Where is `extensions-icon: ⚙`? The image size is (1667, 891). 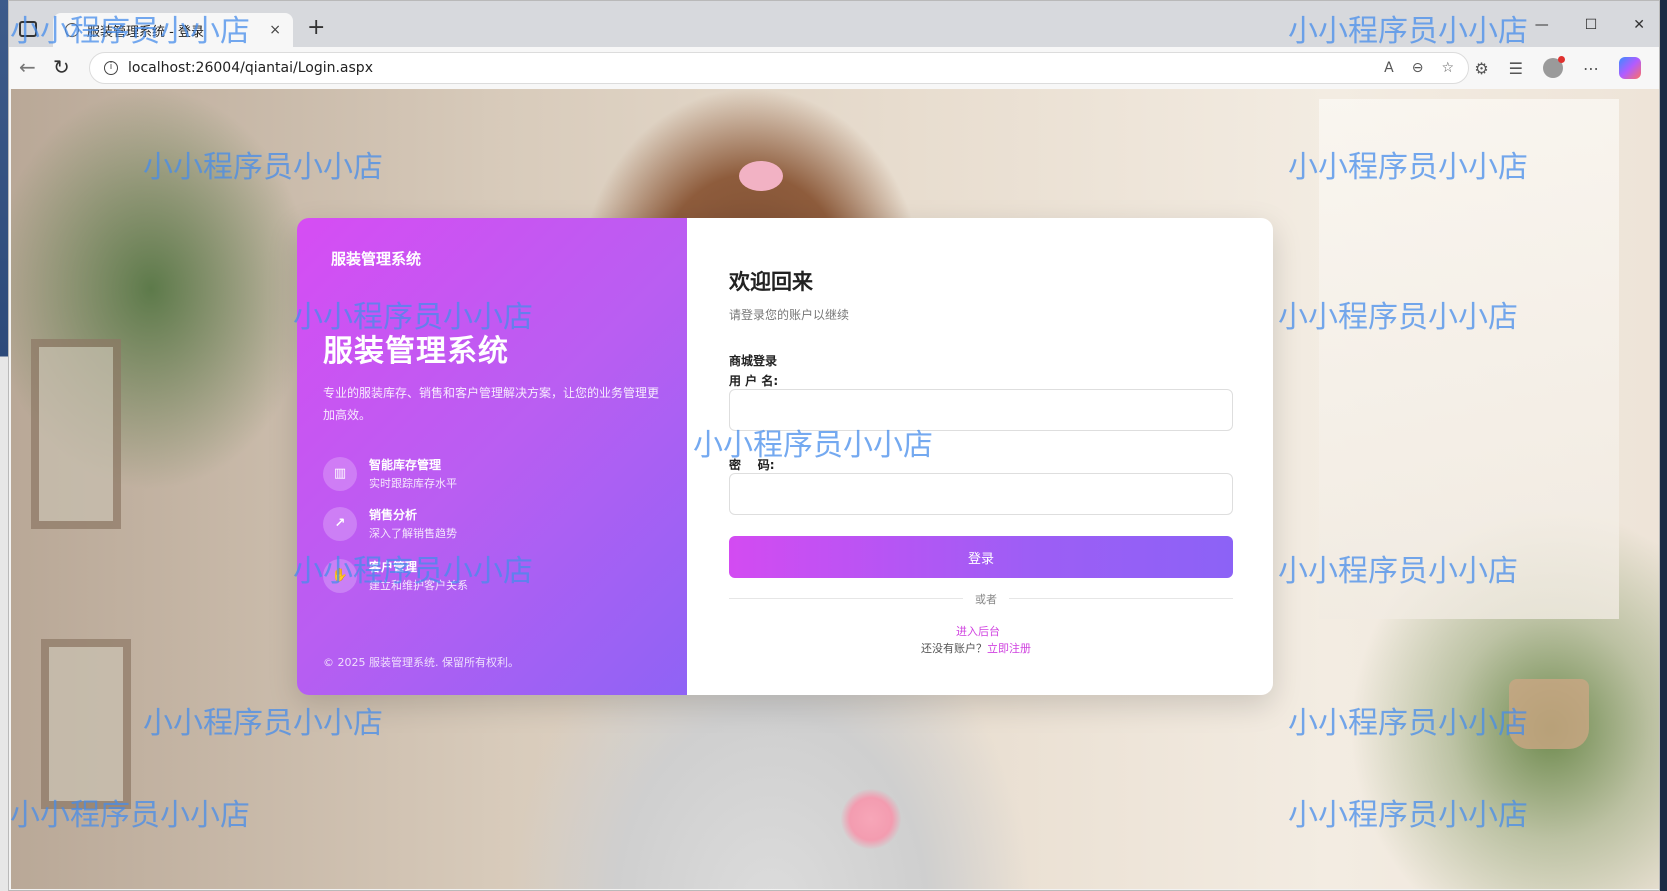
extensions-icon: ⚙ is located at coordinates (1481, 68).